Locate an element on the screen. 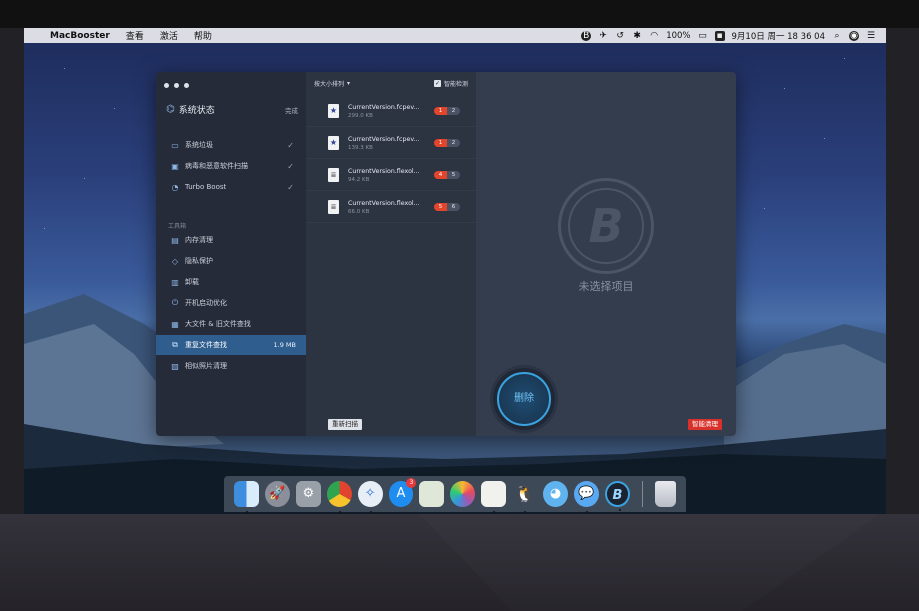 This screenshot has height=611, width=919. menu-activate: 激活 is located at coordinates (169, 35).